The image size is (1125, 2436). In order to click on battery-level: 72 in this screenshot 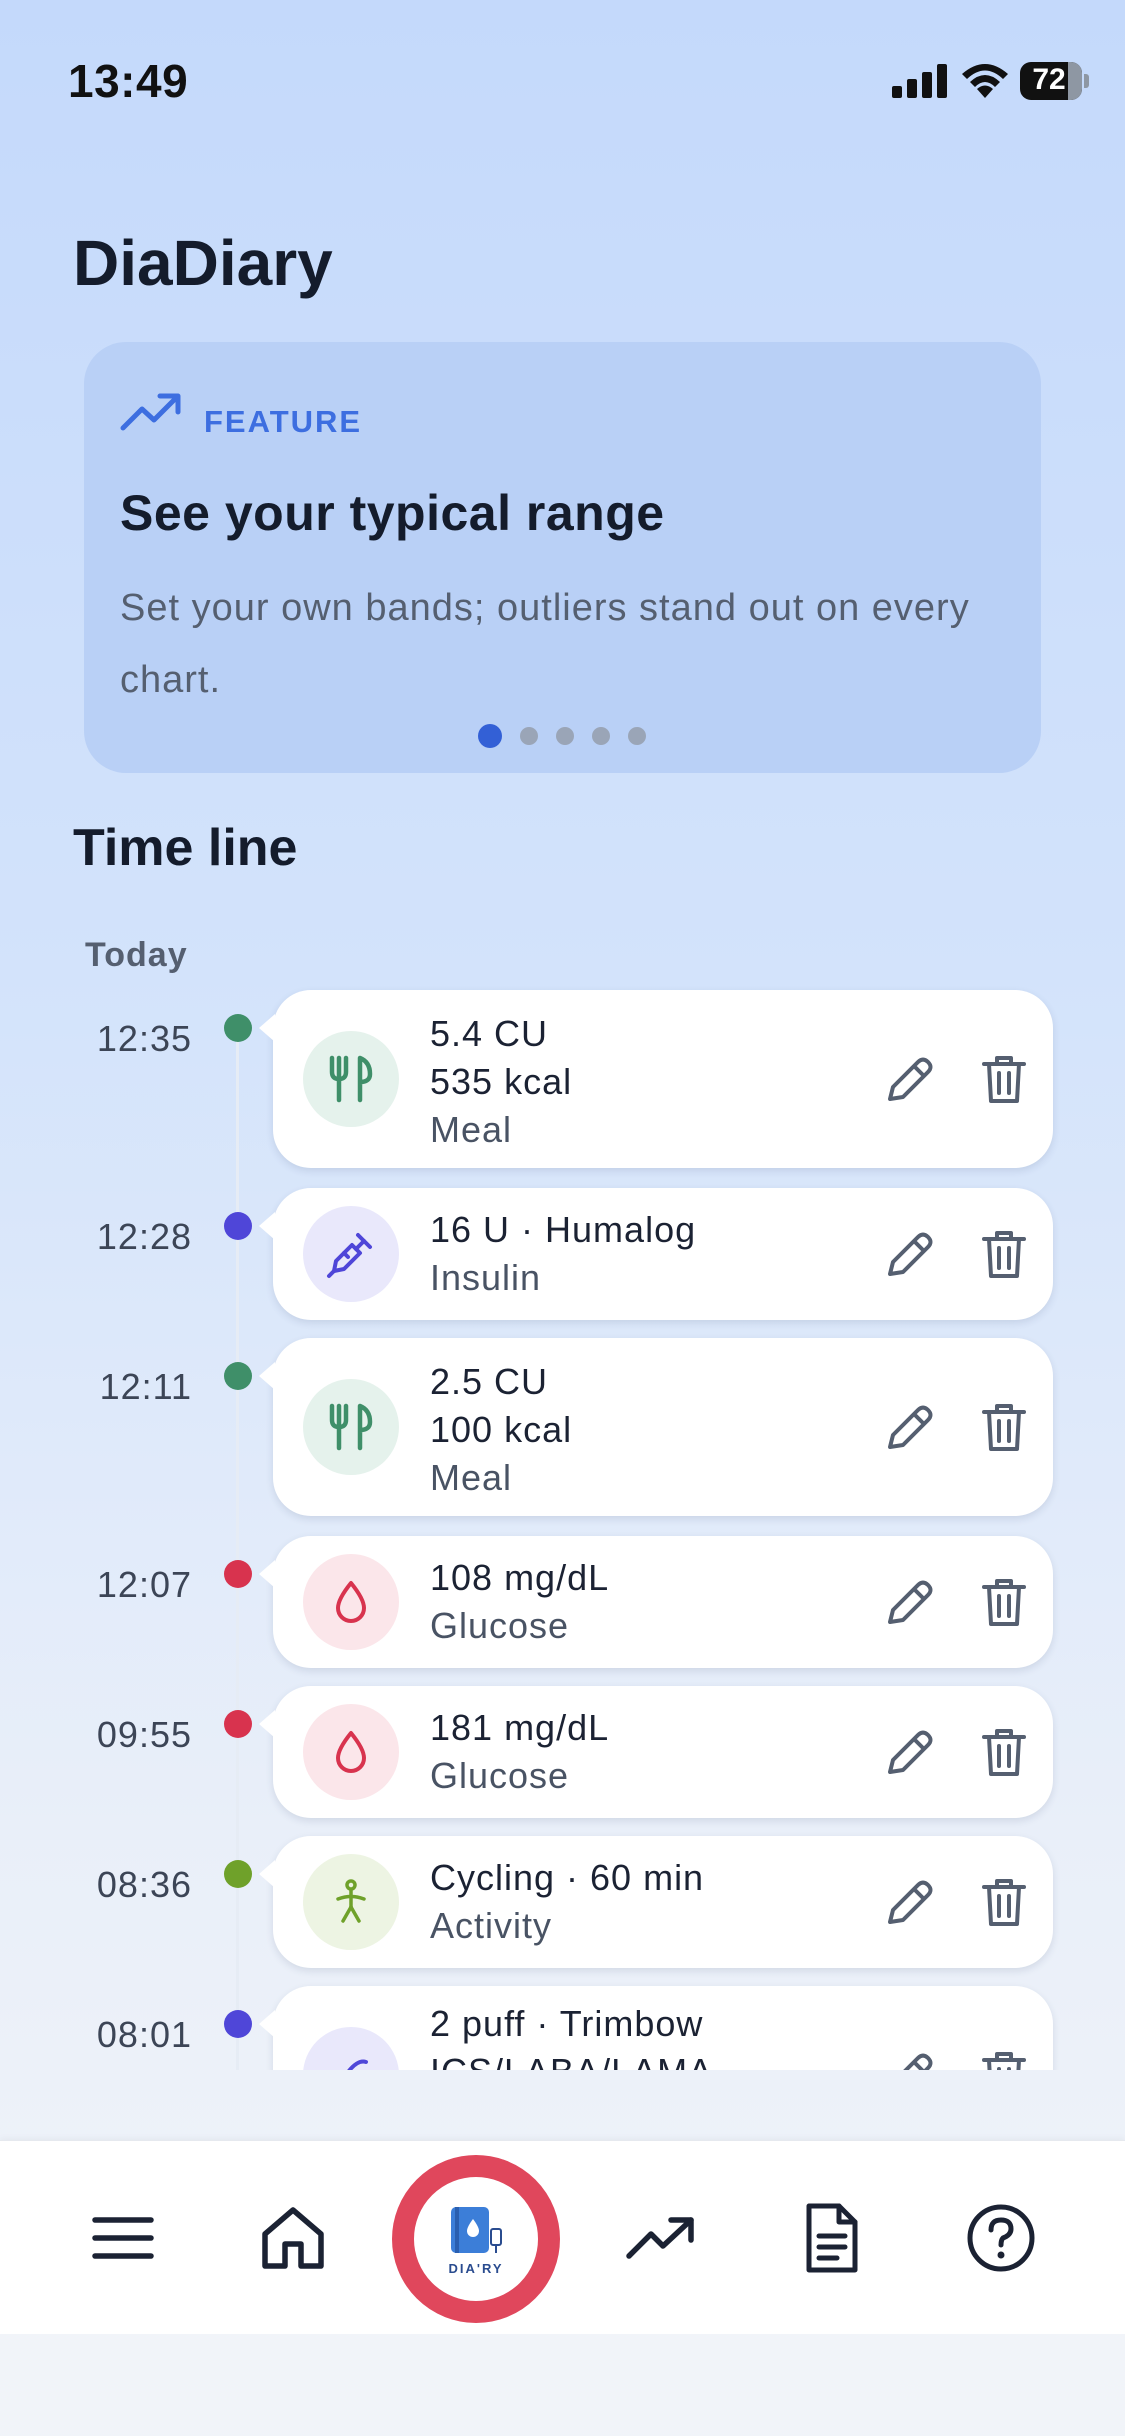, I will do `click(1049, 79)`.